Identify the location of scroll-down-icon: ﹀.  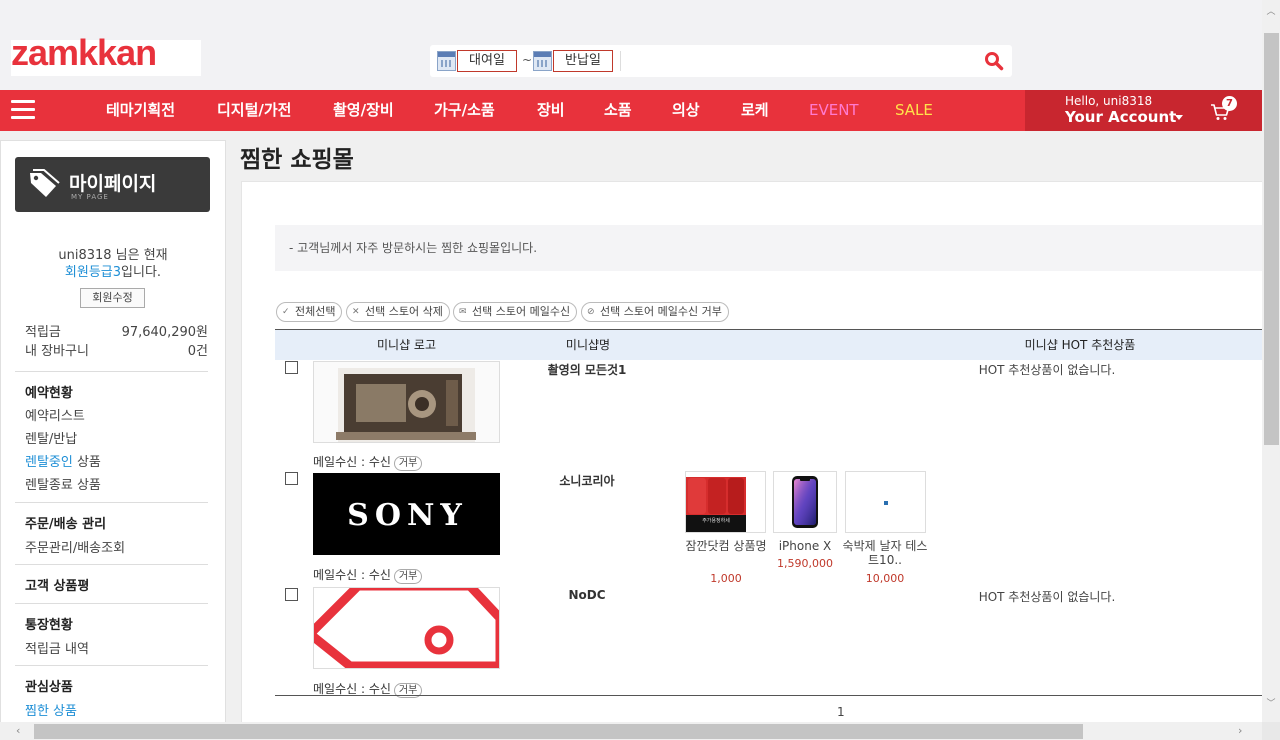
(1271, 702).